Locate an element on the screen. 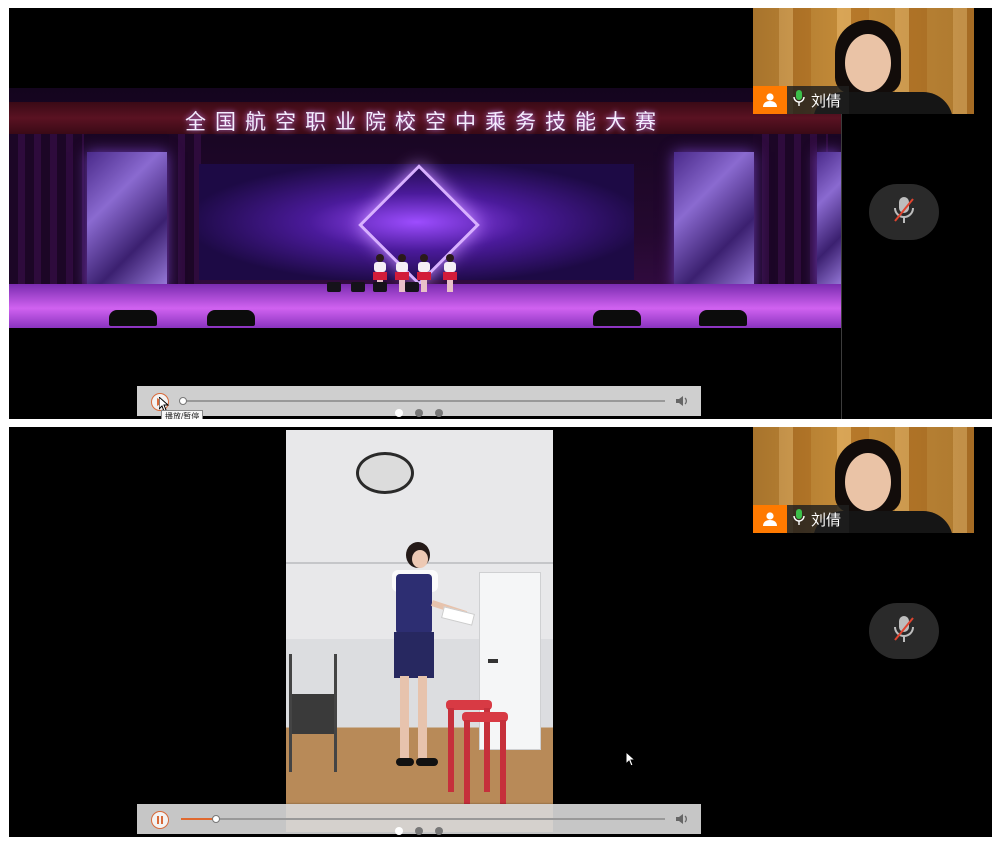 This screenshot has height=845, width=999. room-rehearsal-video is located at coordinates (419, 631).